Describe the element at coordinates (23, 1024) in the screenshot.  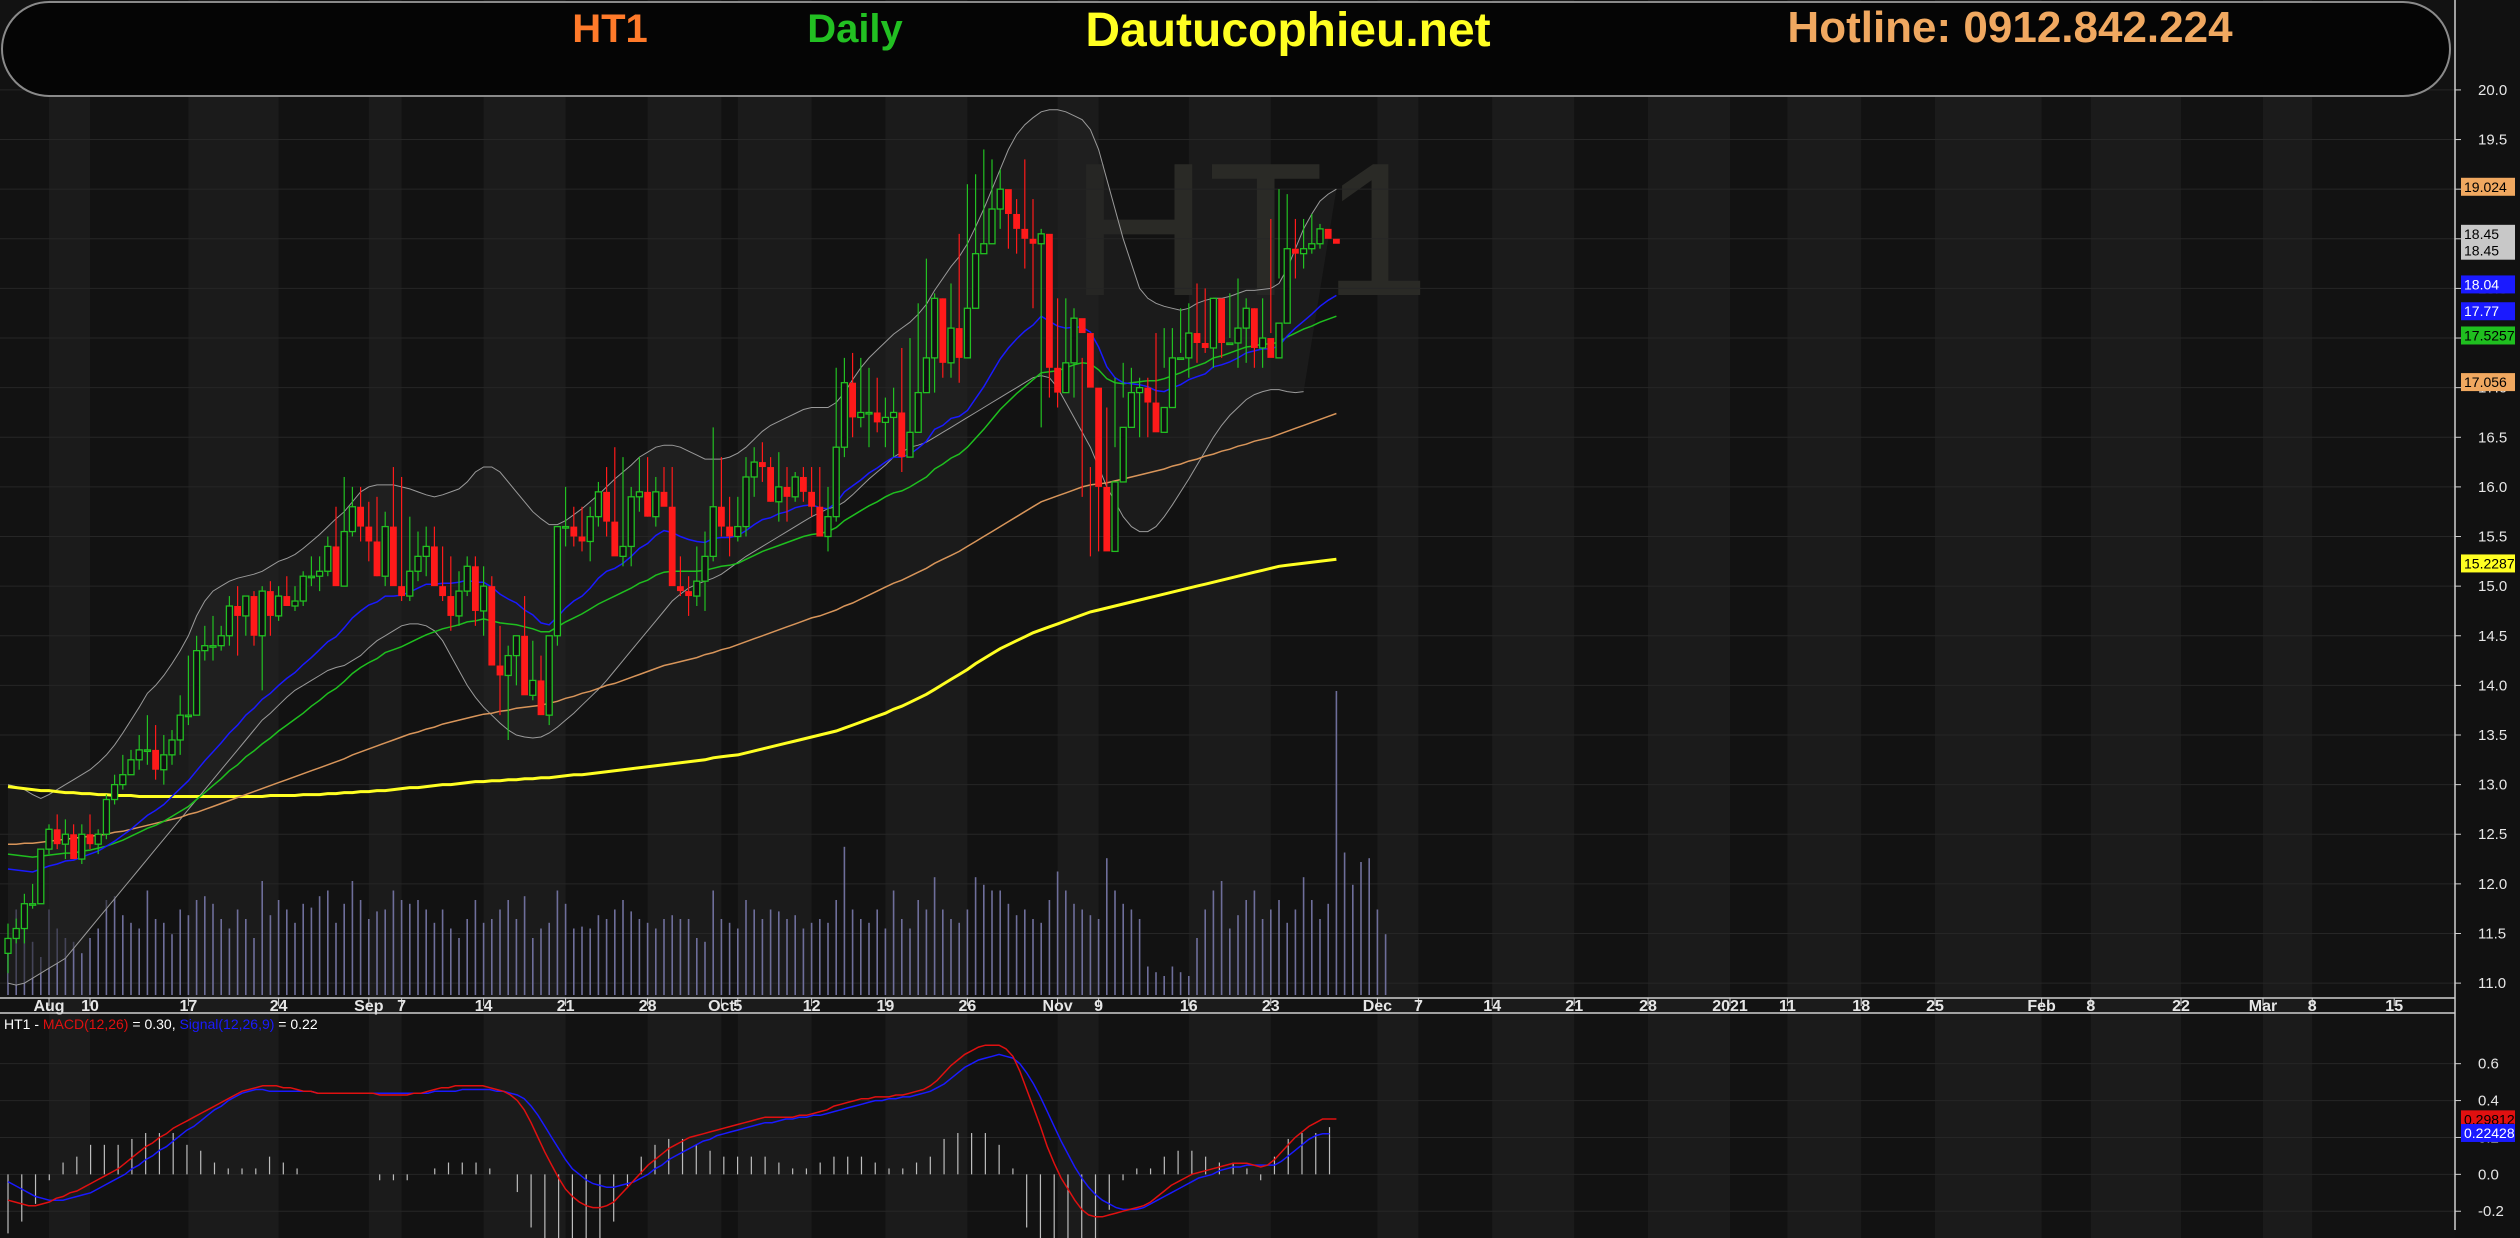
I see `macd-title-prefix: HT1 -` at that location.